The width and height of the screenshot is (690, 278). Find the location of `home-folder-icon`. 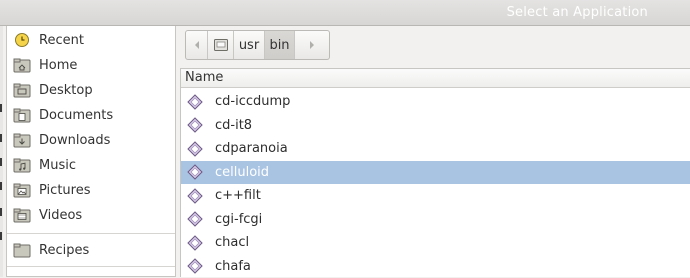

home-folder-icon is located at coordinates (22, 65).